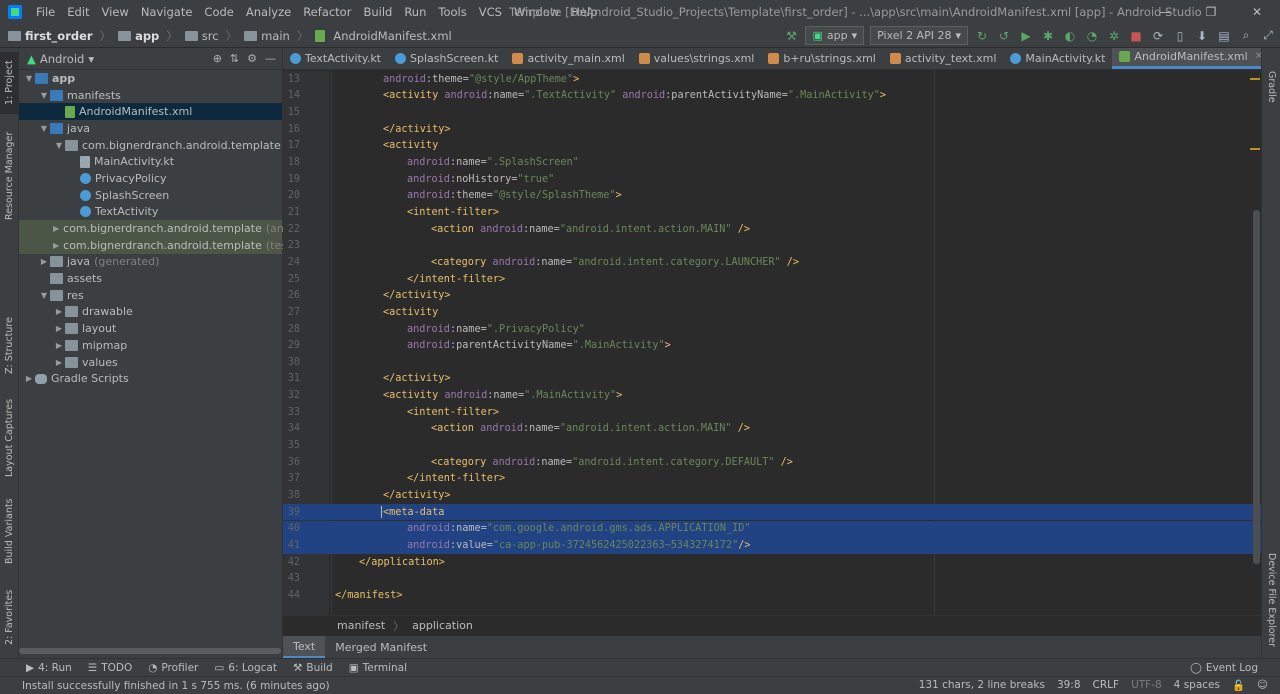 The height and width of the screenshot is (694, 1280). What do you see at coordinates (772, 445) in the screenshot?
I see `code-line: 35` at bounding box center [772, 445].